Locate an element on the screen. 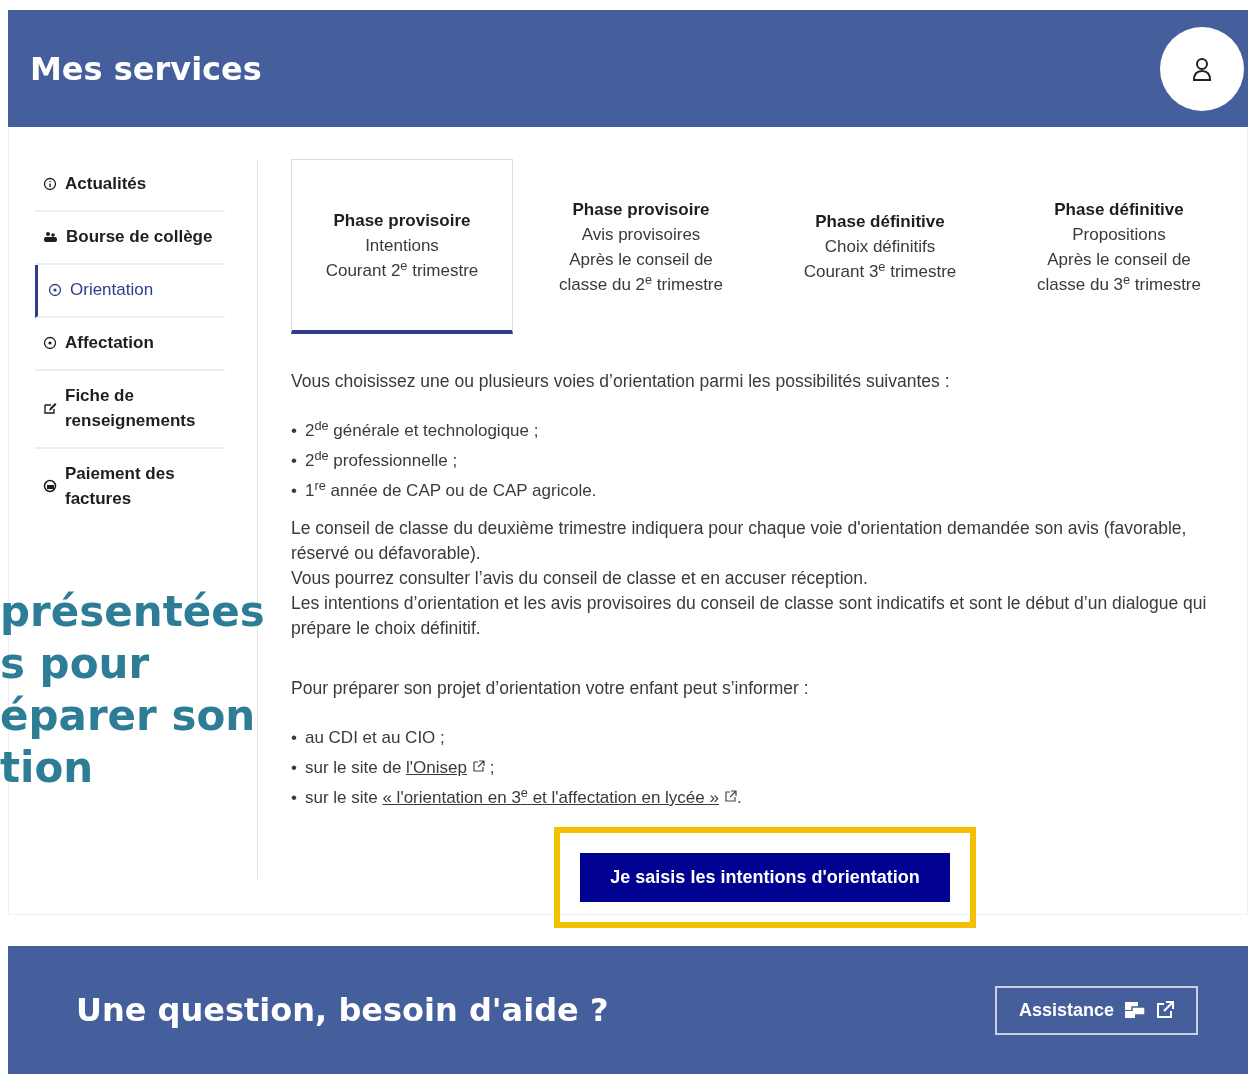 Image resolution: width=1248 pixels, height=1074 pixels. paragraph: Vous pourrez consulter l’avis du conseil de classe et en accuser réception. is located at coordinates (580, 578).